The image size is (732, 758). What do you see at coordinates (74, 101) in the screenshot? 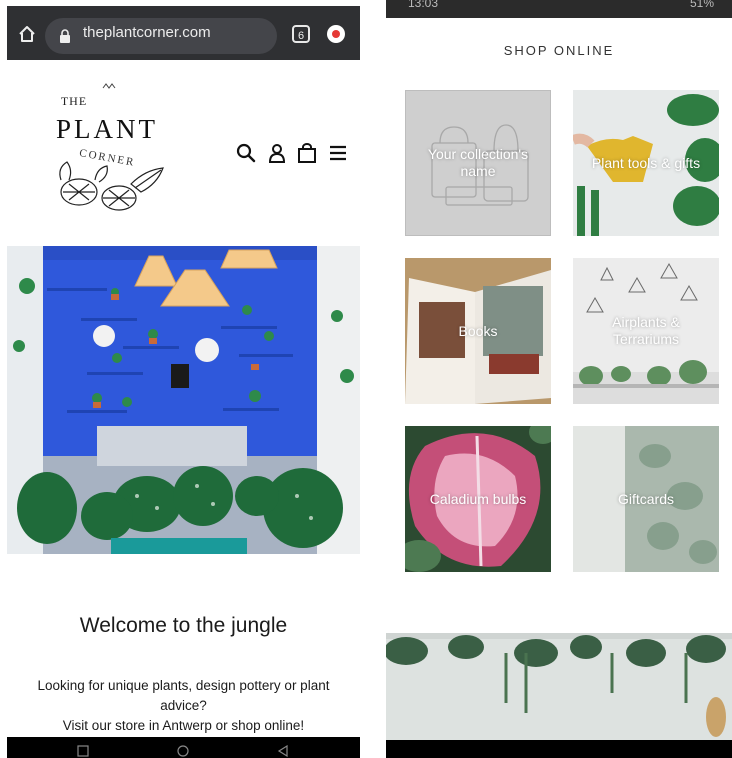
I see `logo-text-the: THE` at bounding box center [74, 101].